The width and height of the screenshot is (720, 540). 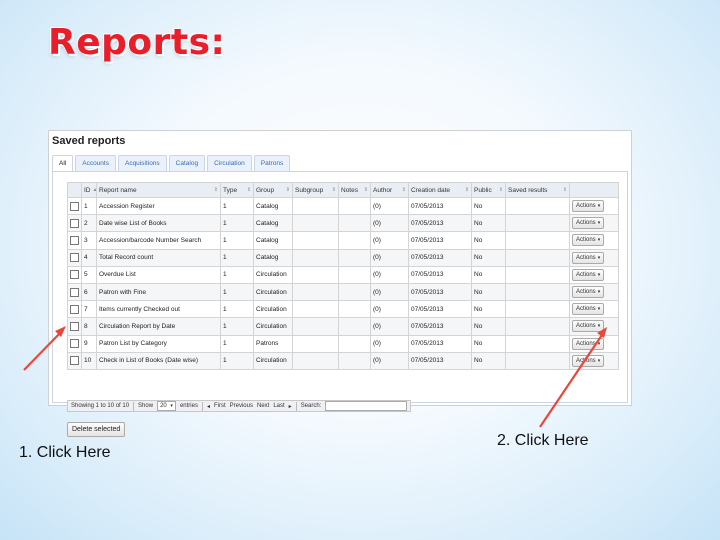 What do you see at coordinates (389, 190) in the screenshot?
I see `column-header-author: Author ⇕` at bounding box center [389, 190].